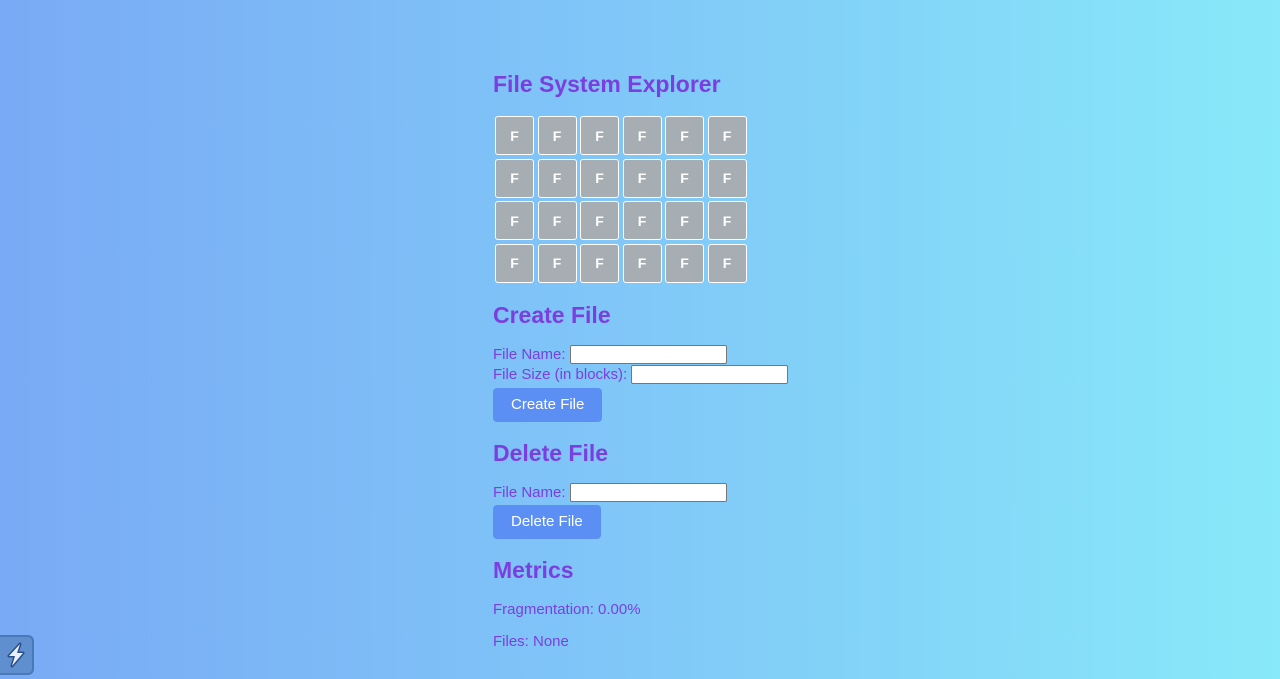  What do you see at coordinates (552, 314) in the screenshot?
I see `create-file-heading: Create File` at bounding box center [552, 314].